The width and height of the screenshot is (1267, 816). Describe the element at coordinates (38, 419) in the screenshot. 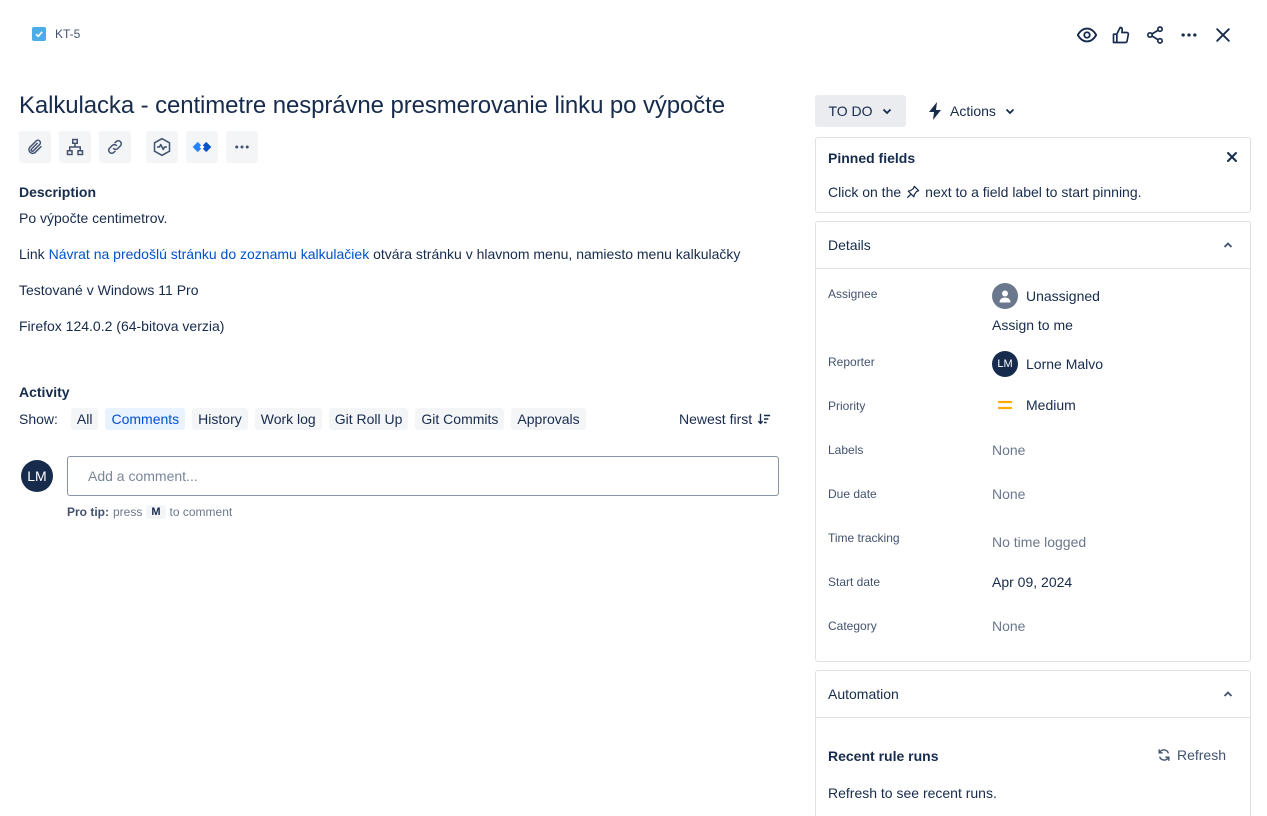

I see `show-label: Show:` at that location.